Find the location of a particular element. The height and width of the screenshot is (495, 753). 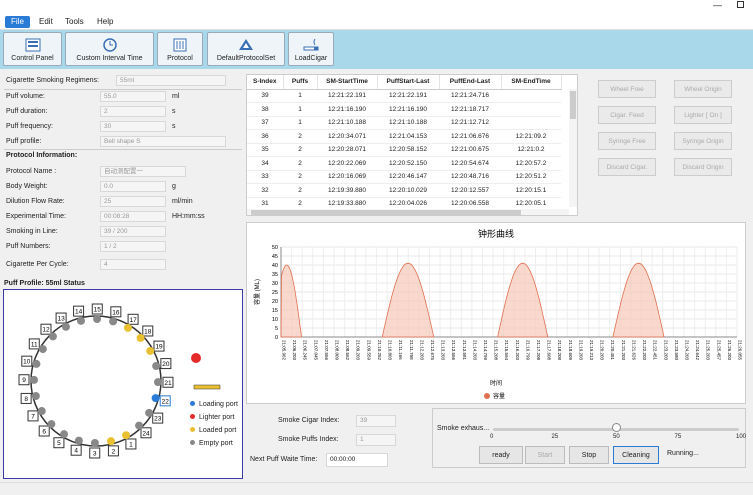

legend-lighter-label: Lighter port is located at coordinates (217, 417).